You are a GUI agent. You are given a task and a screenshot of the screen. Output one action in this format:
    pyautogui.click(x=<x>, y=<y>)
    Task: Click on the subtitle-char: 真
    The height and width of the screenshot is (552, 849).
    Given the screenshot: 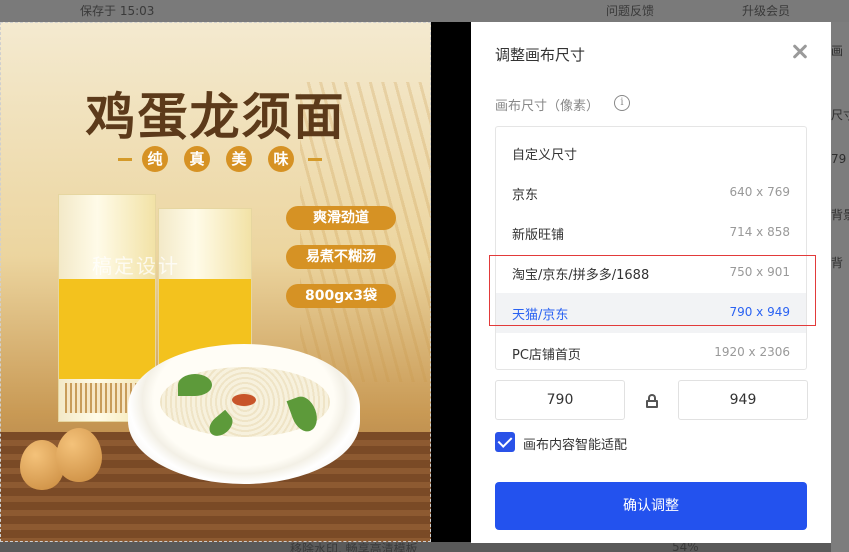 What is the action you would take?
    pyautogui.click(x=197, y=159)
    